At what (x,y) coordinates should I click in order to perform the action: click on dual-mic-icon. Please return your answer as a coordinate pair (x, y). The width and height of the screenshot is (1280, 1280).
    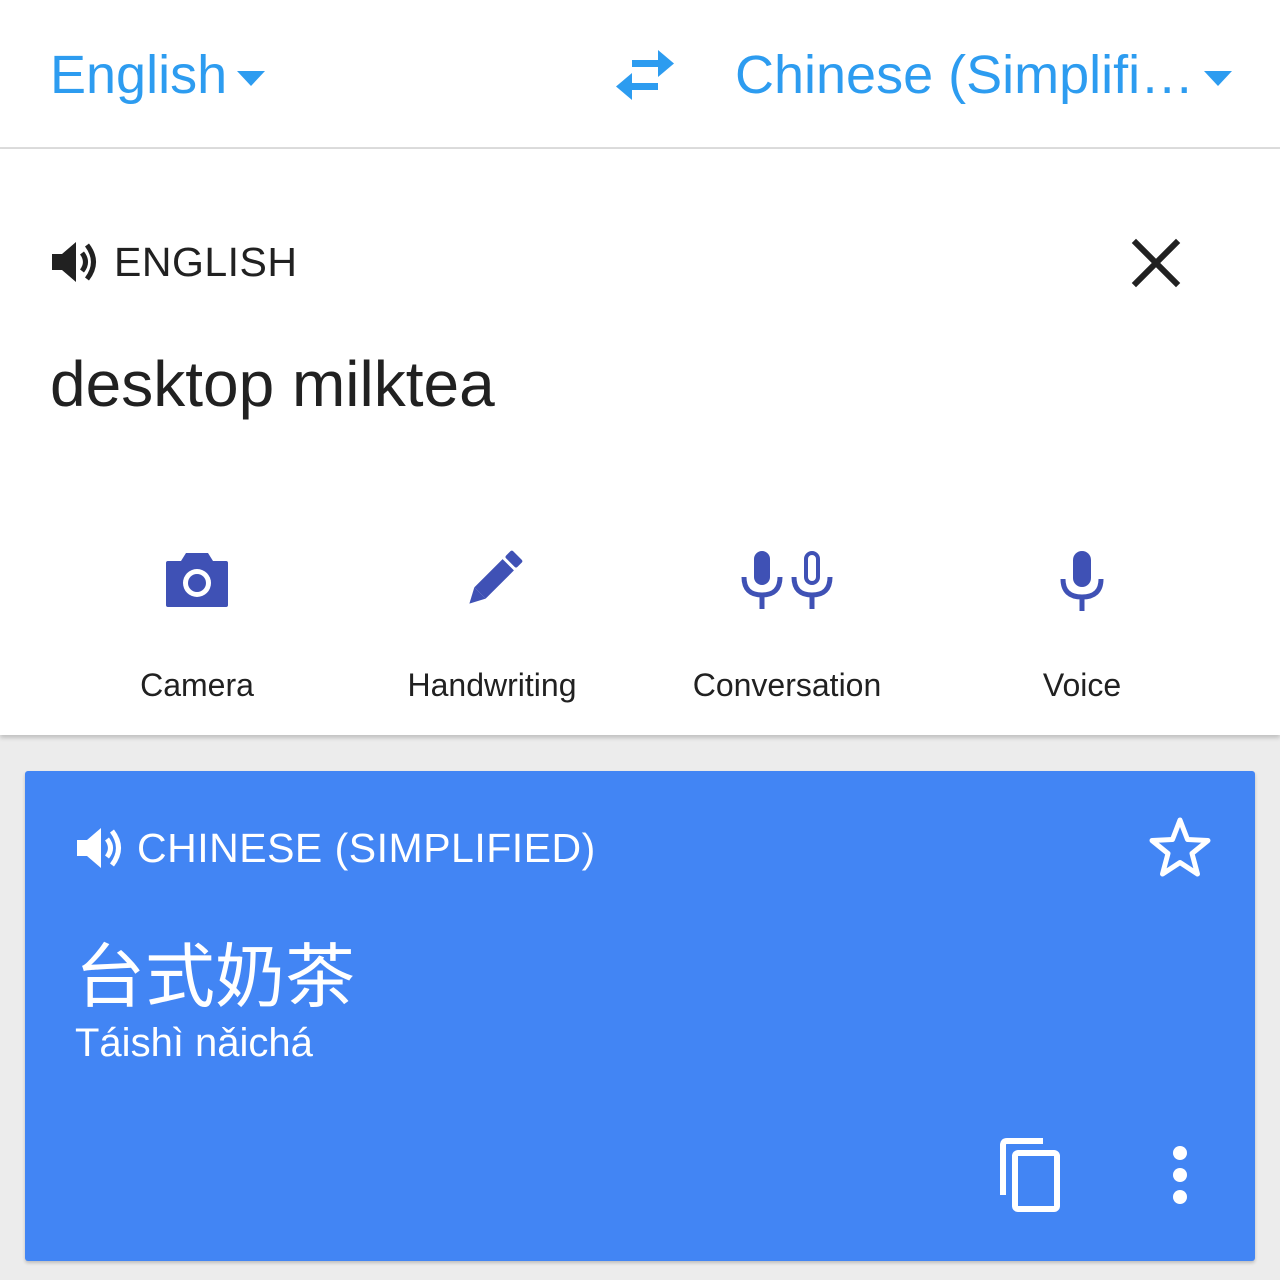
    Looking at the image, I should click on (787, 580).